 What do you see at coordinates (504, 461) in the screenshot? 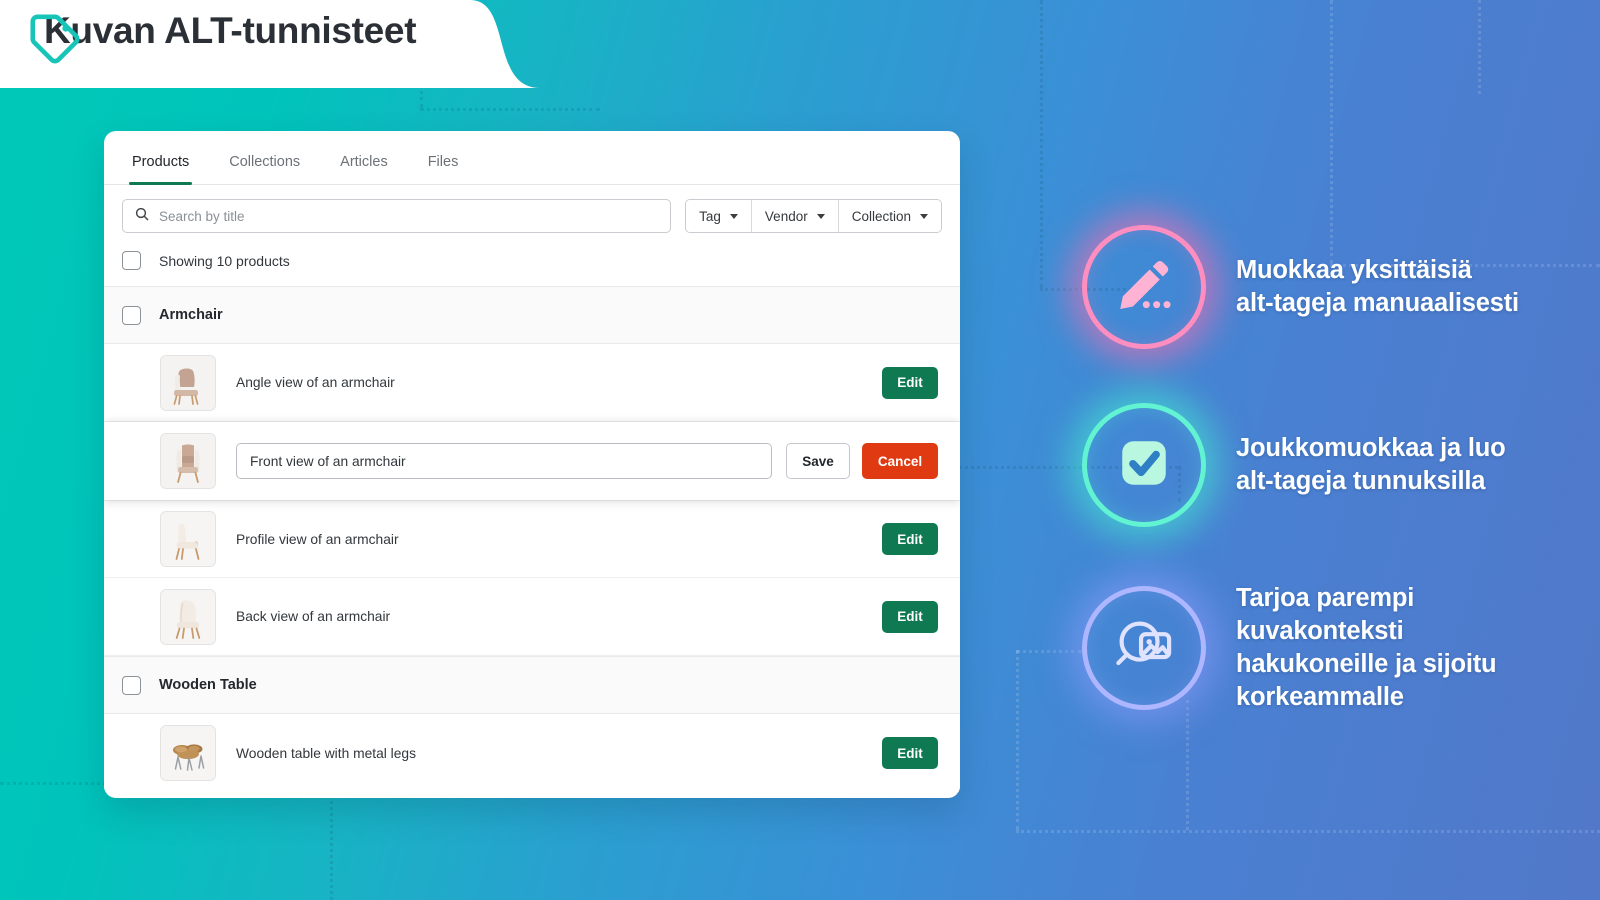
I see `alt-text-input` at bounding box center [504, 461].